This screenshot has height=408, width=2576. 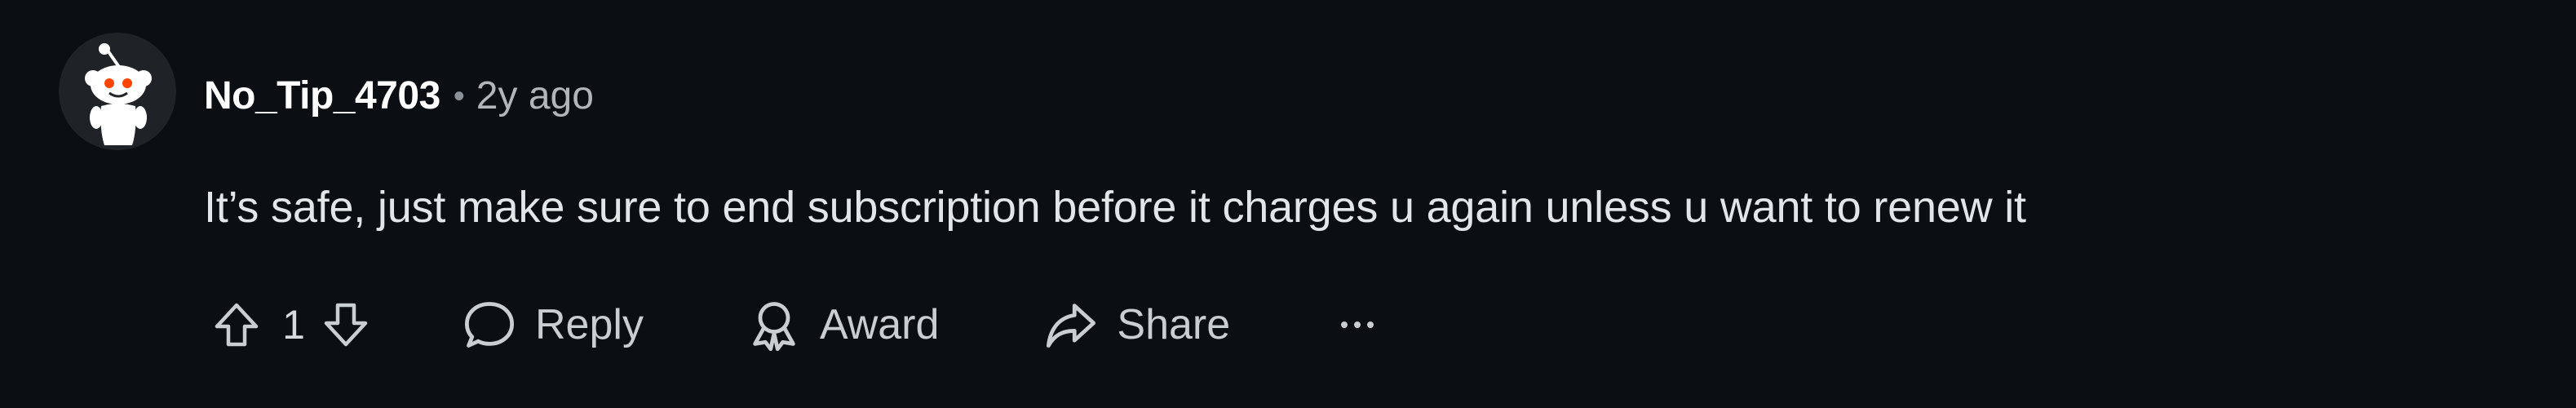 I want to click on reply-button: Reply, so click(x=553, y=325).